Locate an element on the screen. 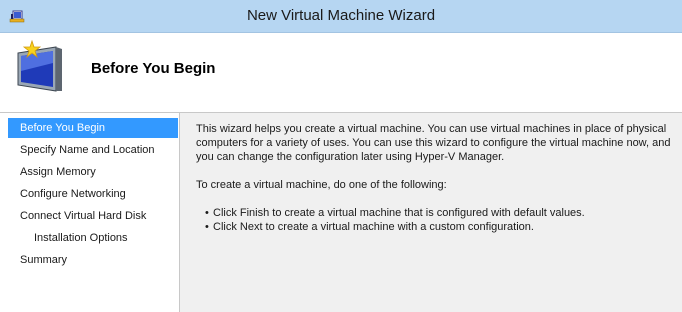 This screenshot has width=682, height=312. page-title: Before You Begin is located at coordinates (153, 68).